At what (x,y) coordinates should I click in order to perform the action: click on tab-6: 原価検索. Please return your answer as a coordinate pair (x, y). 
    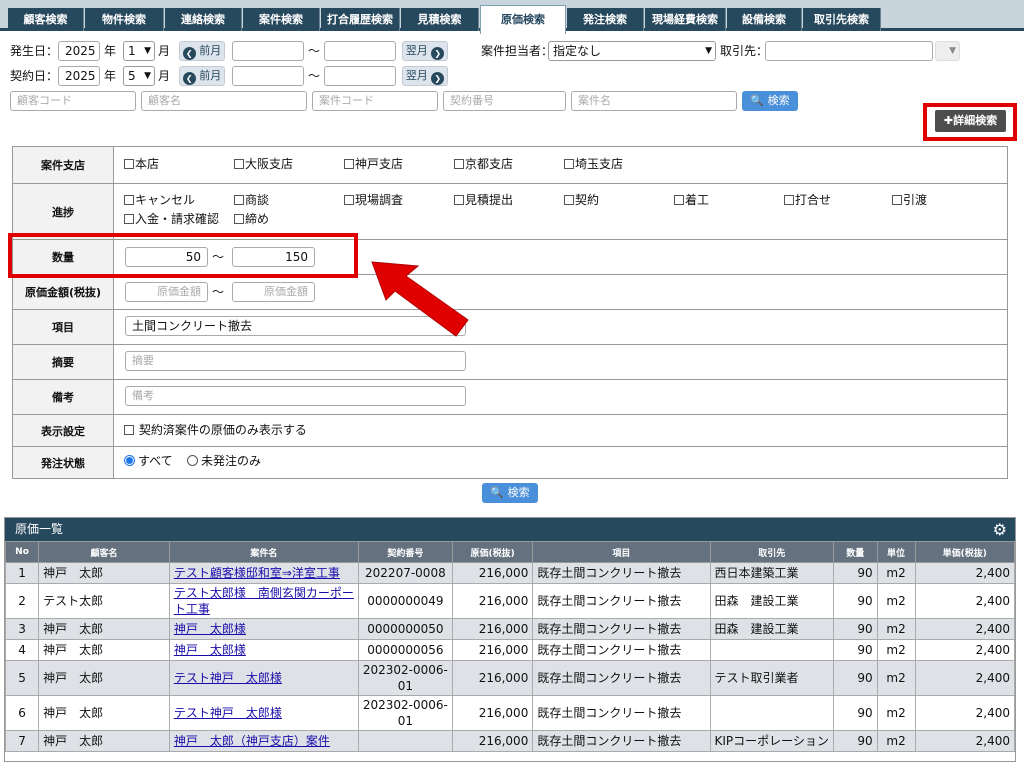
    Looking at the image, I should click on (523, 19).